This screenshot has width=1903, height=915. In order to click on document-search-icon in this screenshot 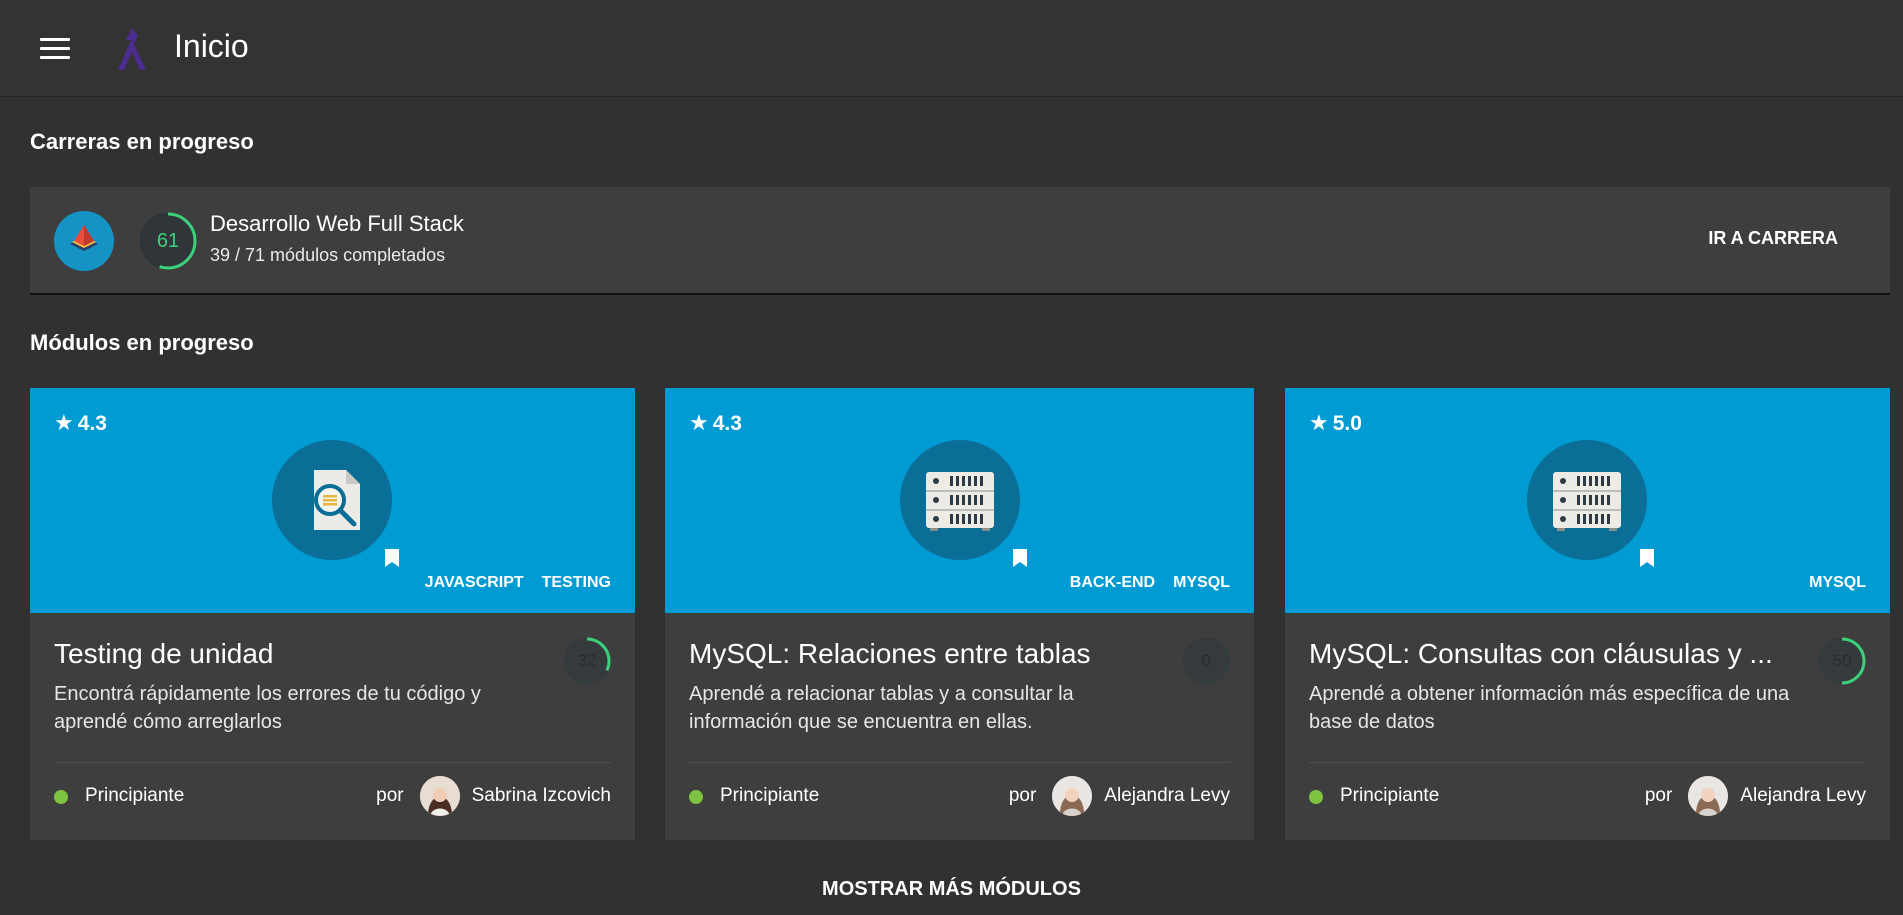, I will do `click(332, 500)`.